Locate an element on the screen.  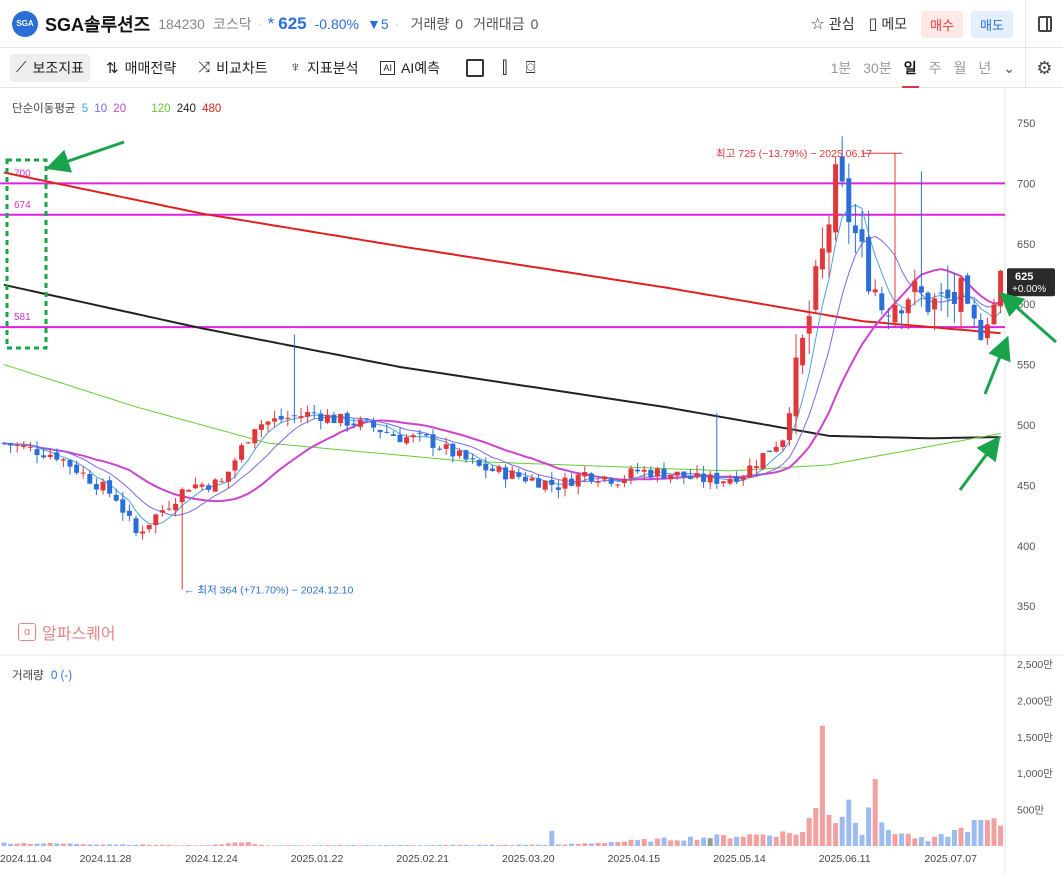
indicator-button: ⟋ 보조지표 is located at coordinates (50, 67).